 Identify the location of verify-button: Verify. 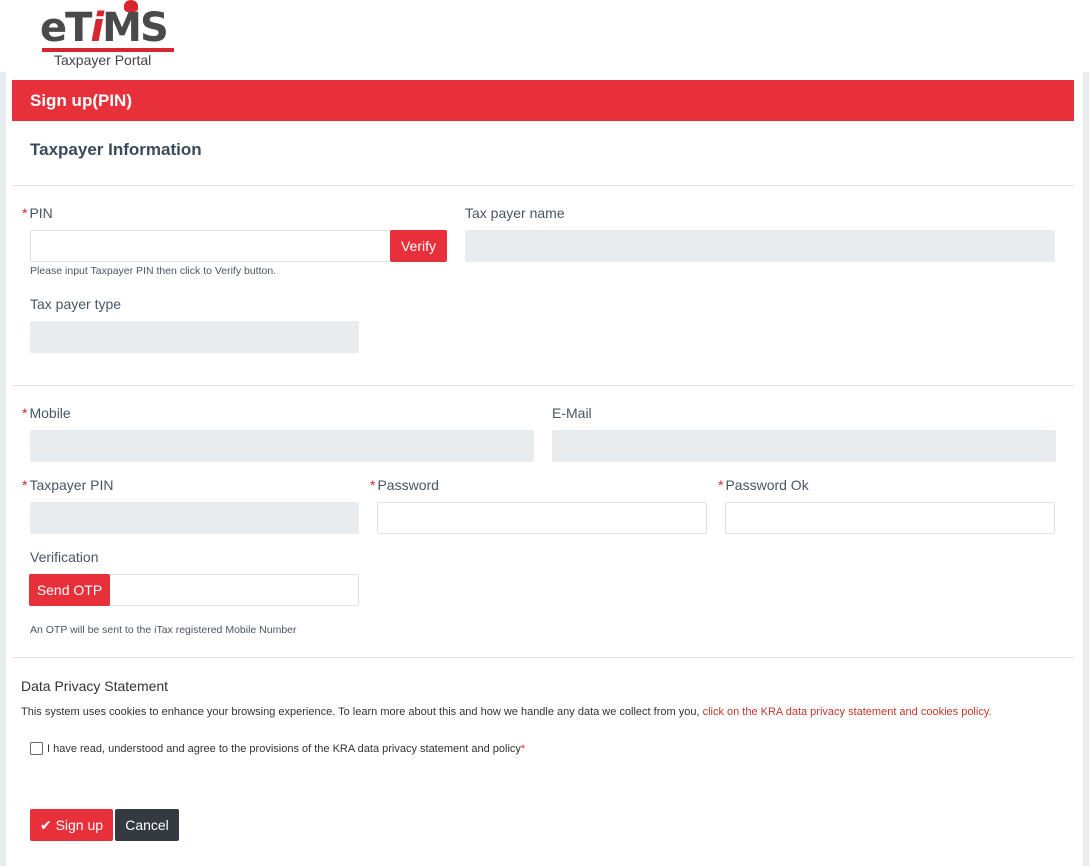
(418, 246).